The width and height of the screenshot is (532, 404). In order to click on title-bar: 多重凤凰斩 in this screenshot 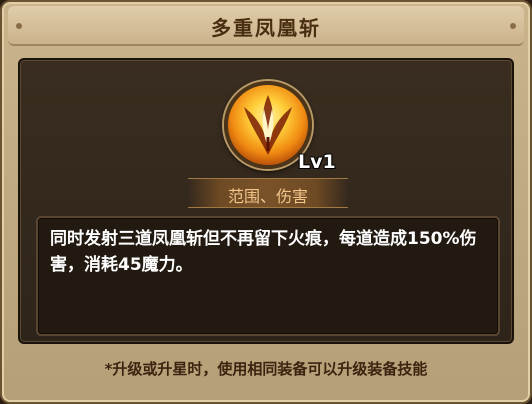, I will do `click(266, 26)`.